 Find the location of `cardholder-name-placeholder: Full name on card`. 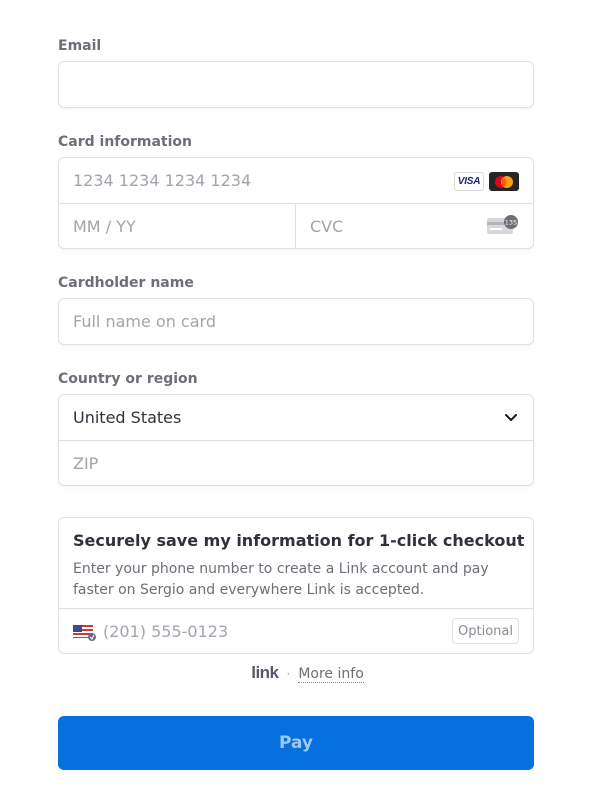

cardholder-name-placeholder: Full name on card is located at coordinates (144, 321).